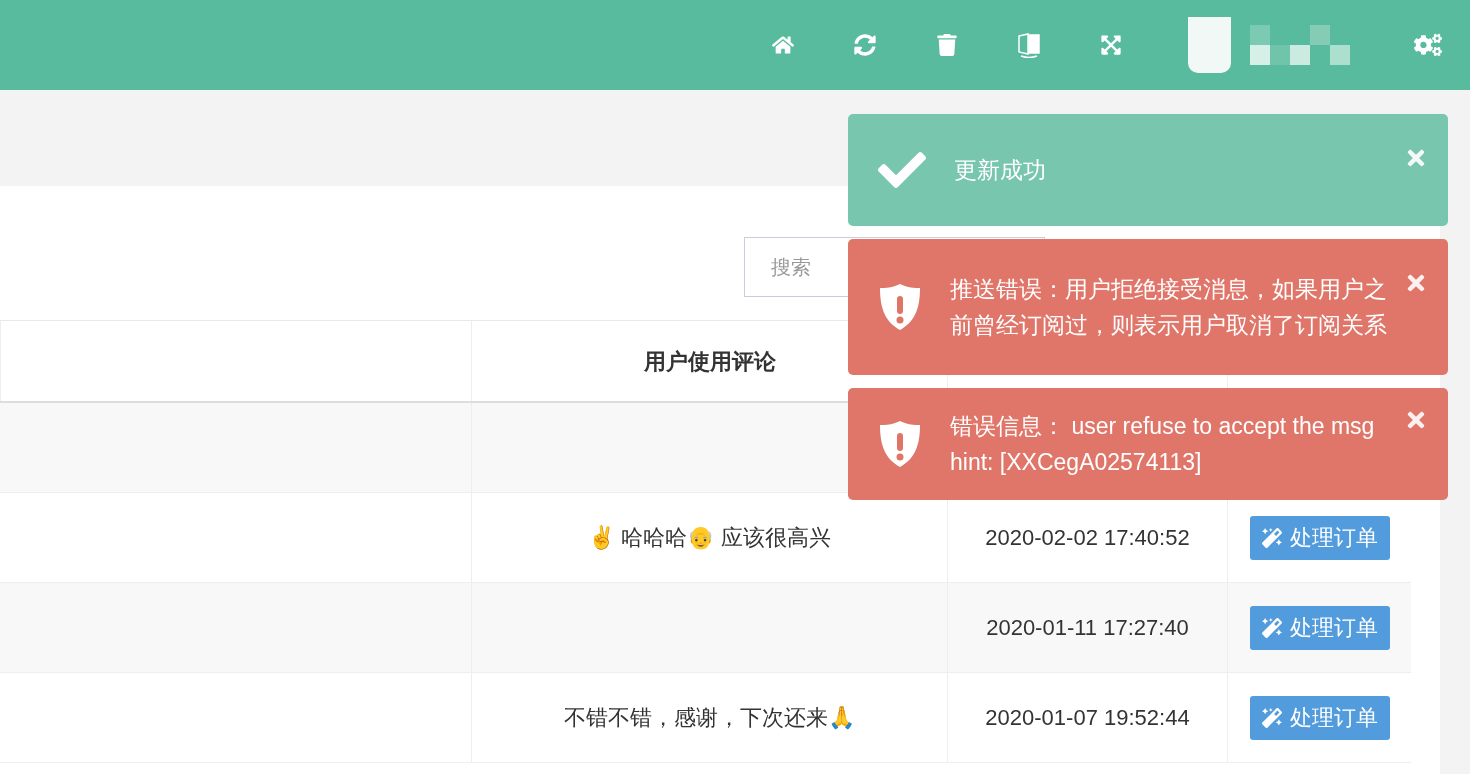 The width and height of the screenshot is (1470, 774). What do you see at coordinates (1163, 444) in the screenshot?
I see `toast-message: 错误信息： user refuse to accept the msg hint: [XXCegA02574113]` at bounding box center [1163, 444].